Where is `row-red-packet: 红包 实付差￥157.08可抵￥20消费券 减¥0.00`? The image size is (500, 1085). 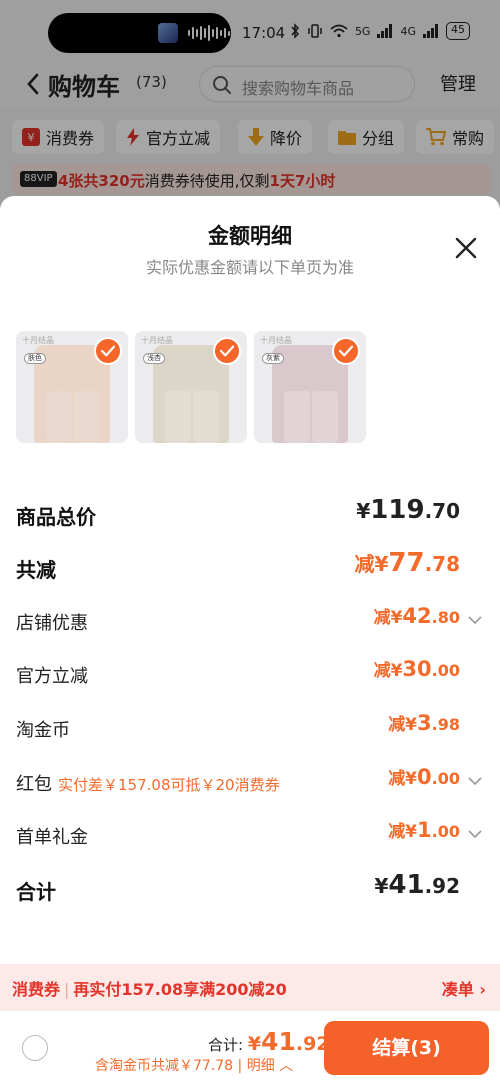
row-red-packet: 红包 实付差￥157.08可抵￥20消费券 减¥0.00 is located at coordinates (250, 782).